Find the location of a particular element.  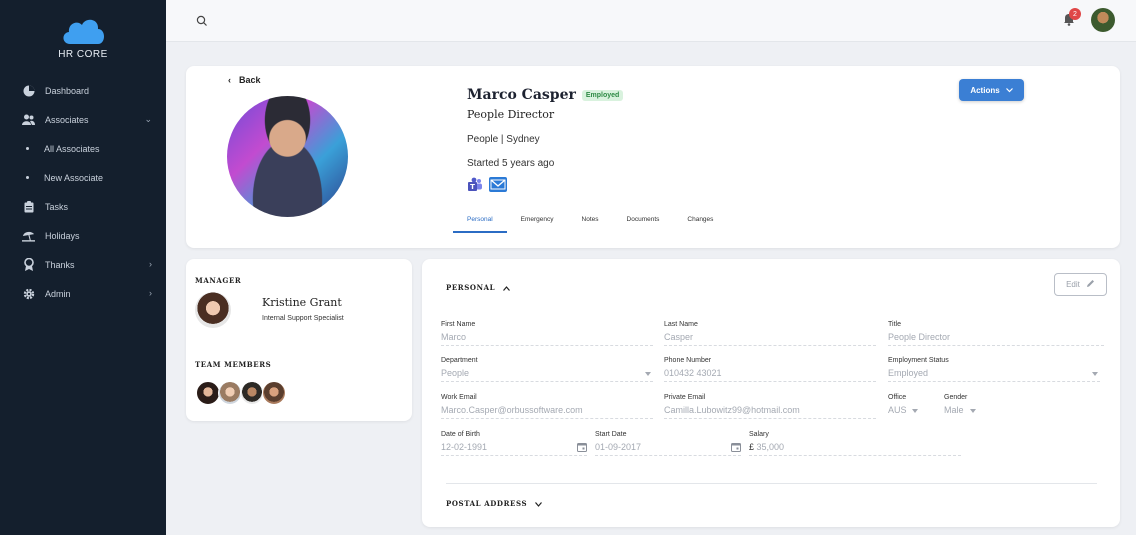

dob-field: Date of Birth 12-02-1991 is located at coordinates (514, 443).